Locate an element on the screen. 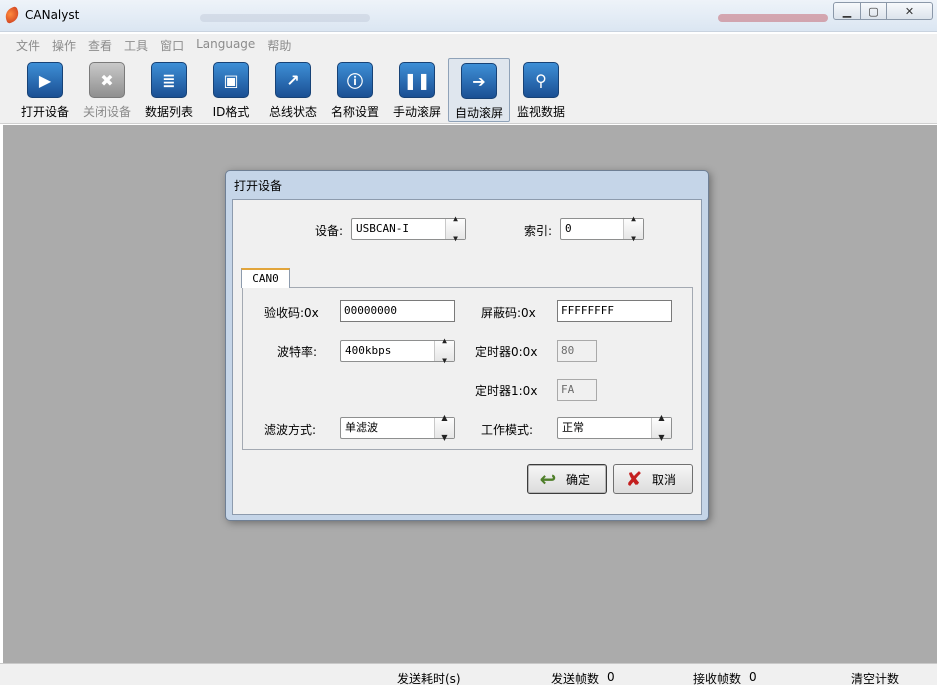 The width and height of the screenshot is (937, 685). timer1-input: FA is located at coordinates (577, 390).